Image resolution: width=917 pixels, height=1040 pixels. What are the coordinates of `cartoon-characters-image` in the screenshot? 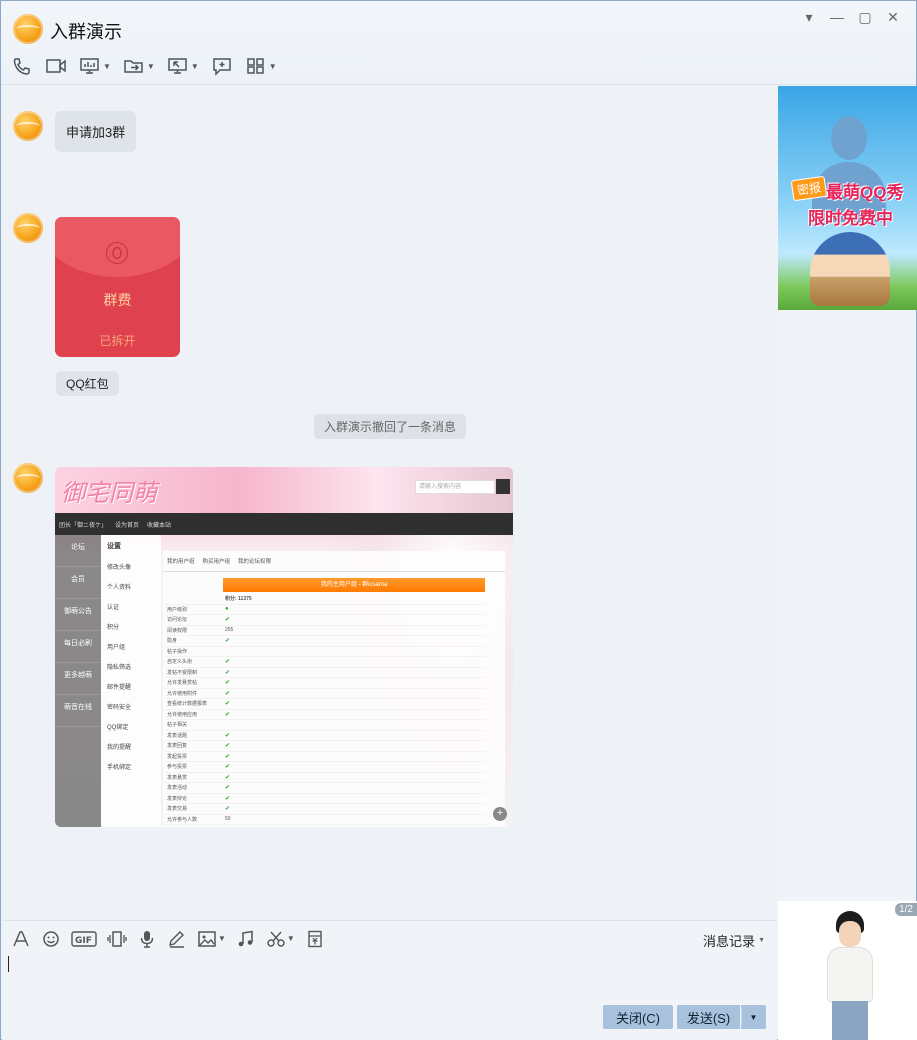 It's located at (850, 269).